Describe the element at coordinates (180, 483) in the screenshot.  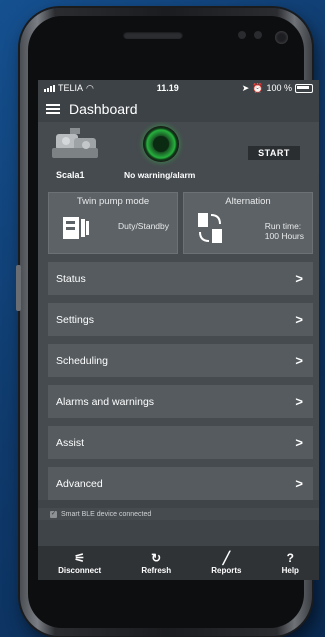
I see `menu-item-advanced: Advanced >` at that location.